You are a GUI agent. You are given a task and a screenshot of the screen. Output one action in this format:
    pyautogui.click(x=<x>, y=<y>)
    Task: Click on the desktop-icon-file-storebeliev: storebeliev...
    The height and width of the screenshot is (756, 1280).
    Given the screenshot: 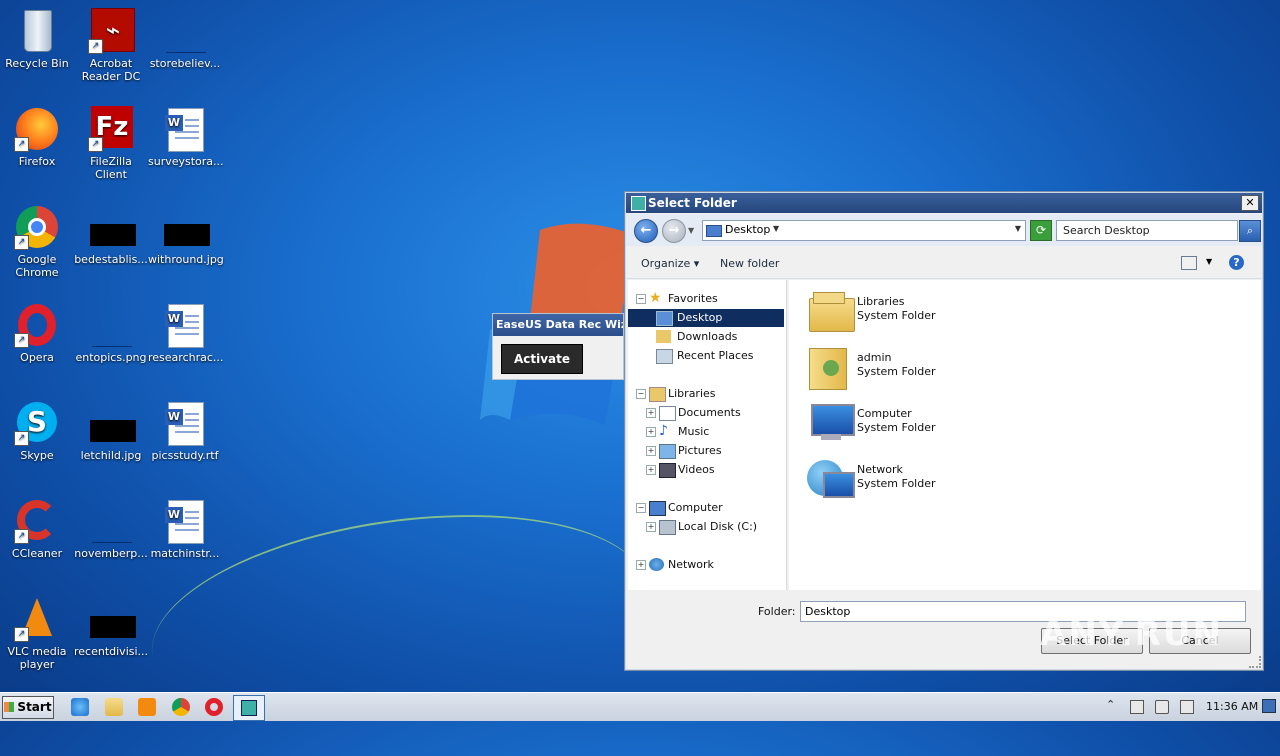 What is the action you would take?
    pyautogui.click(x=185, y=39)
    